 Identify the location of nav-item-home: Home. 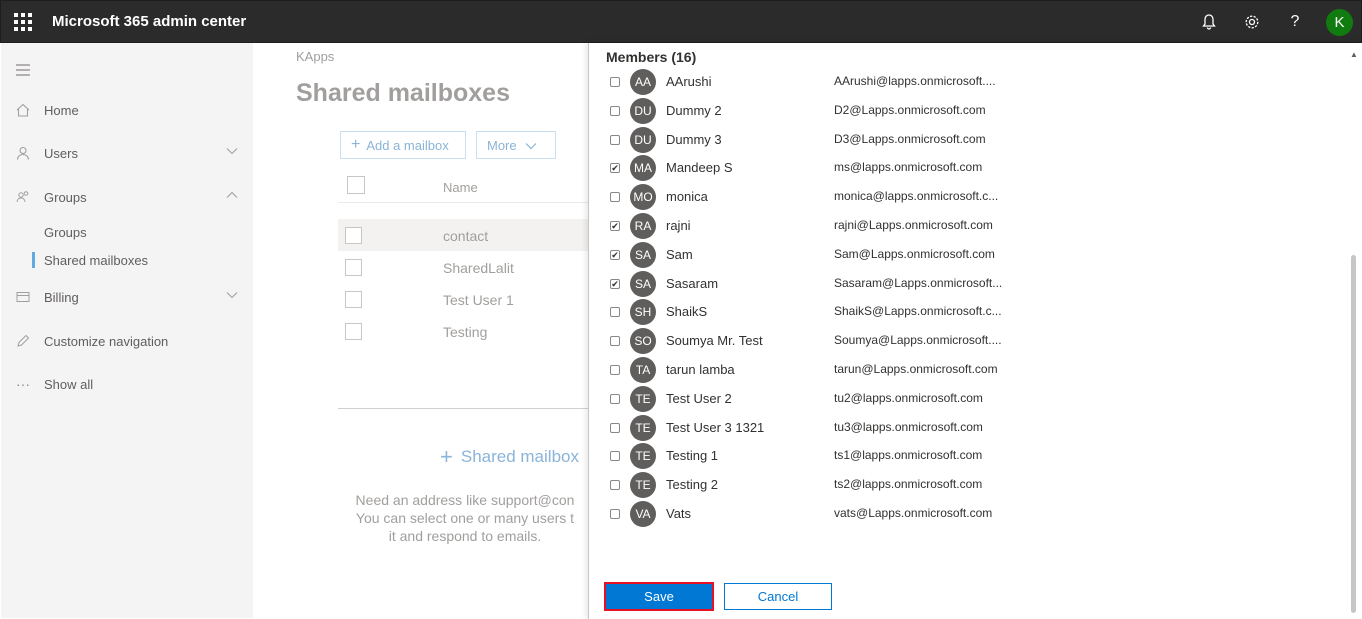
(47, 110).